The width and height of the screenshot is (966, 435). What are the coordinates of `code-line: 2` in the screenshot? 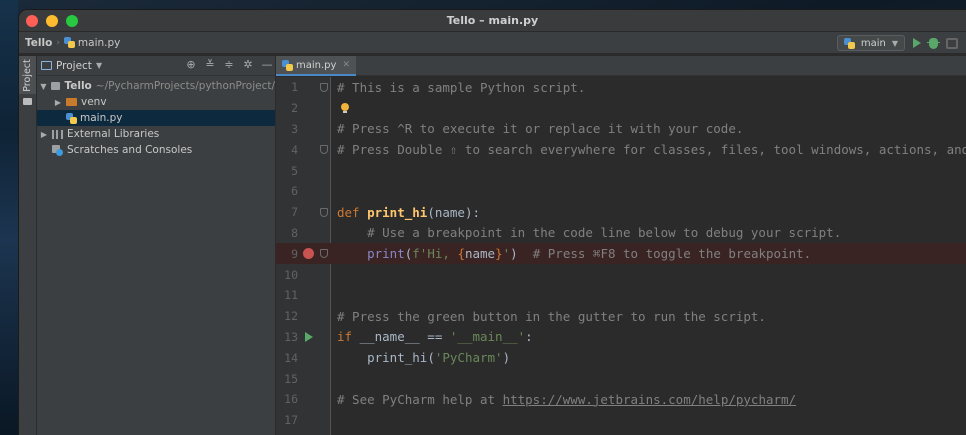 It's located at (621, 108).